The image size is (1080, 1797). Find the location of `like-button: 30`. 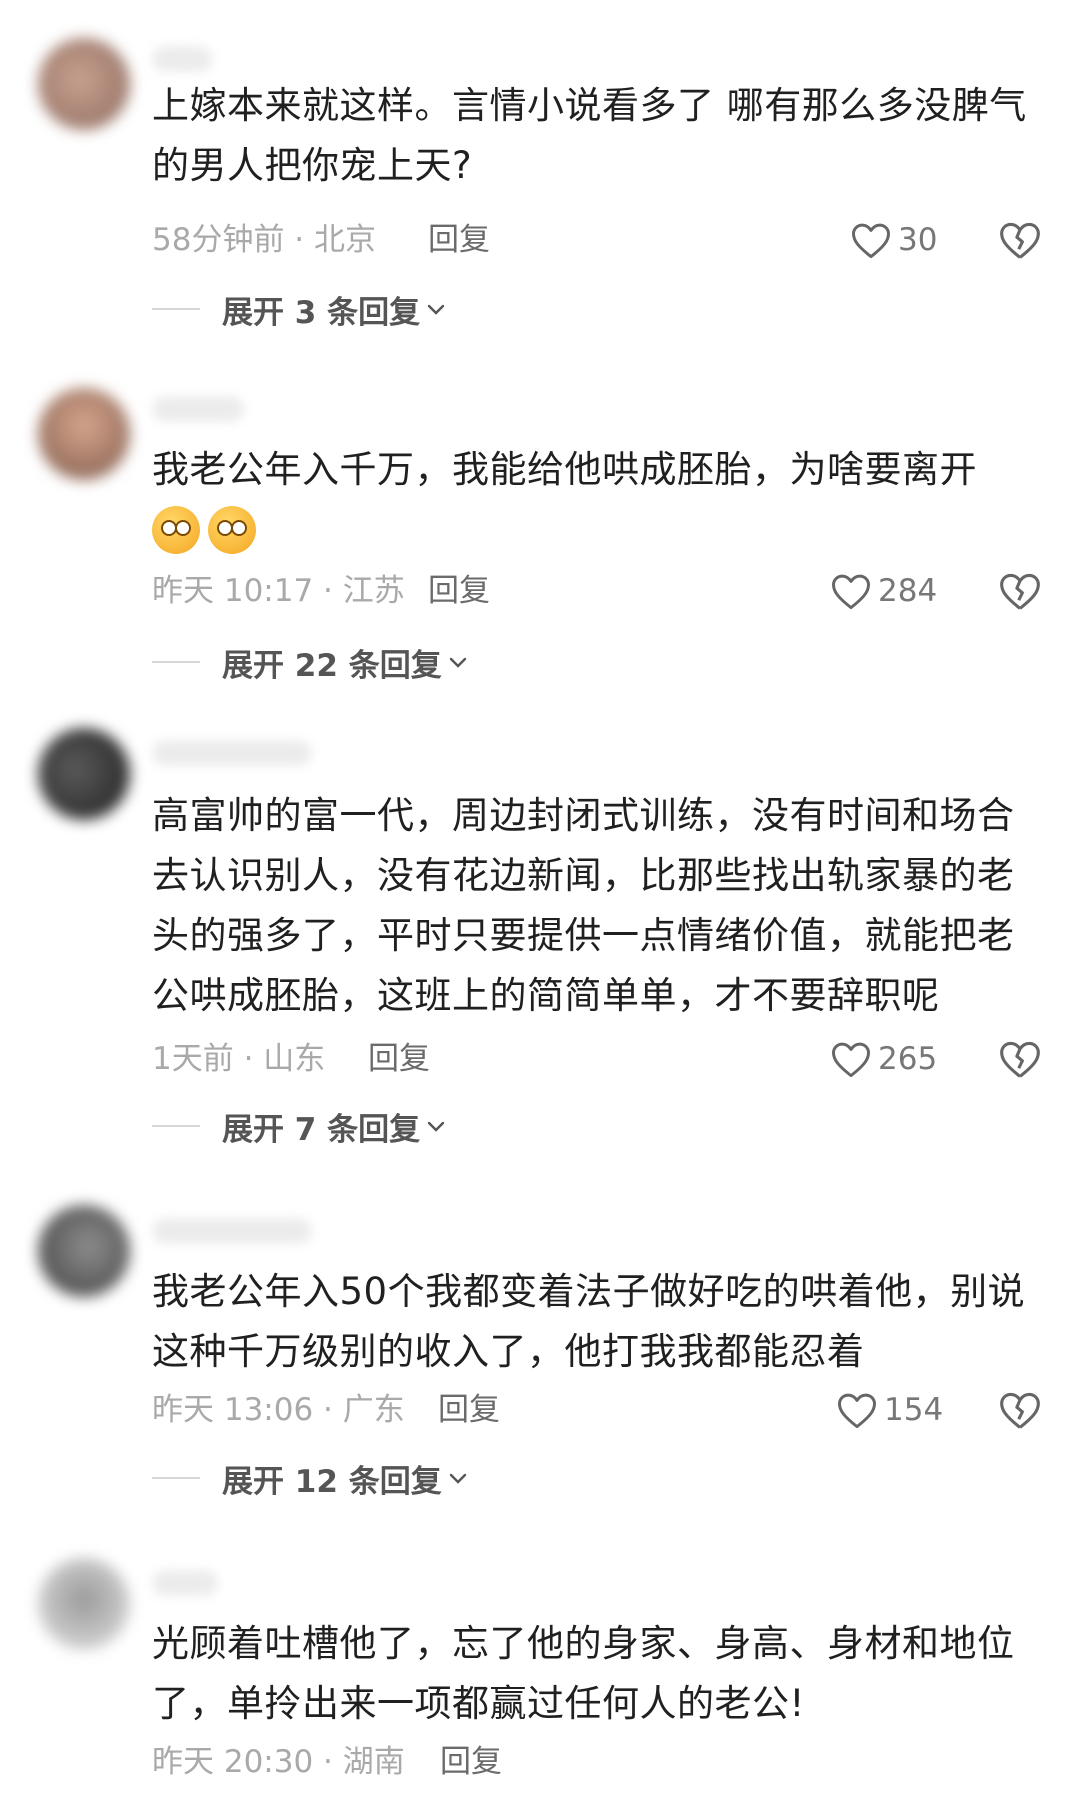

like-button: 30 is located at coordinates (893, 240).